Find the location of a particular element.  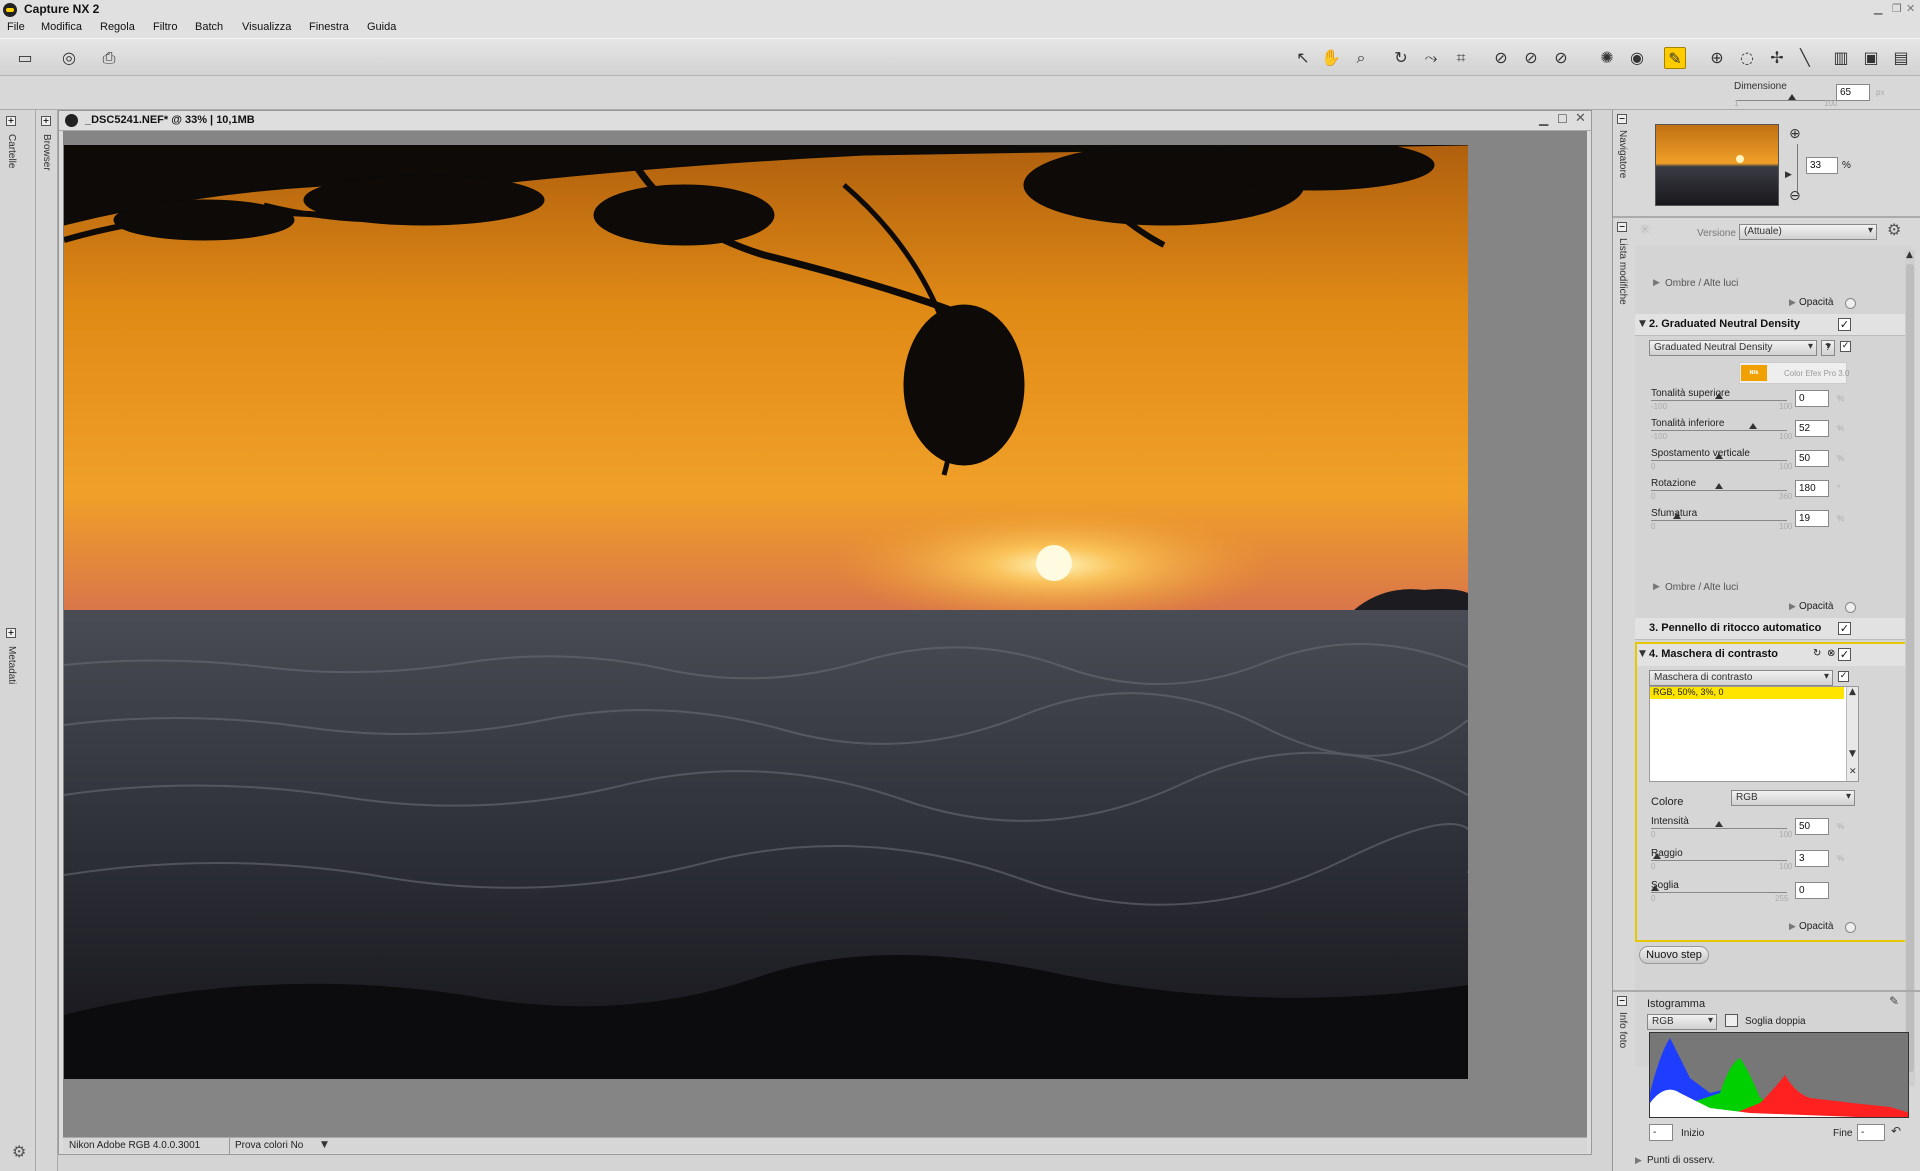

restore-icon: ❐ is located at coordinates (1897, 8).